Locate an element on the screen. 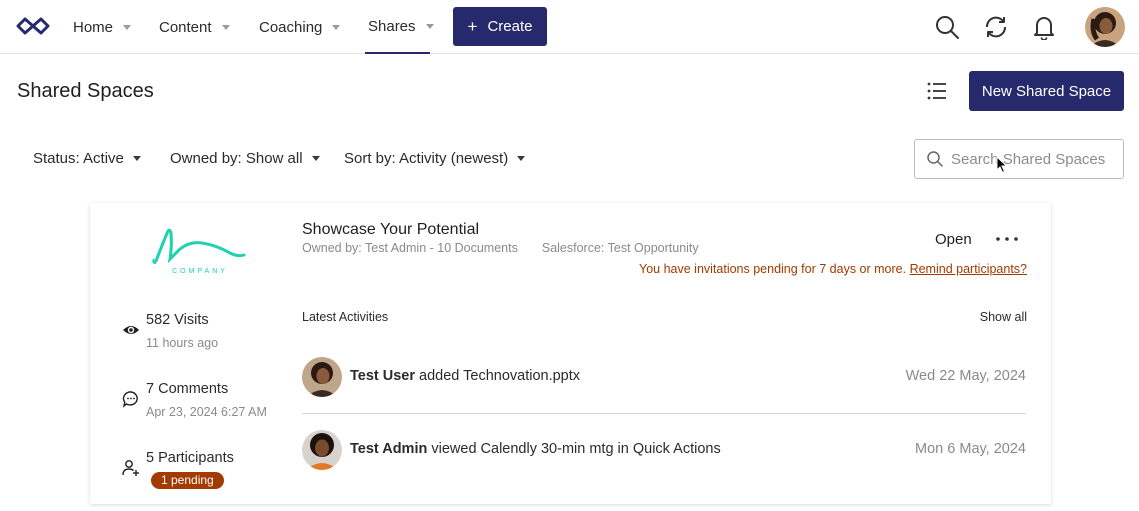  owned-by-filter: Owned by: Show all is located at coordinates (245, 158).